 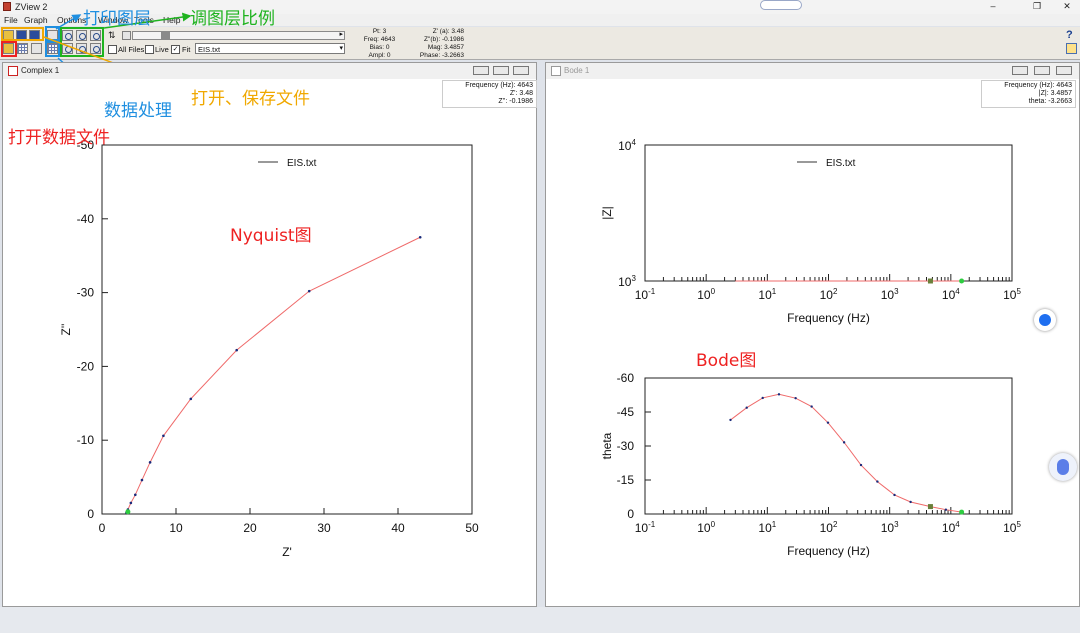 I want to click on bode-phase-x-tick-label: 100, so click(x=706, y=527).